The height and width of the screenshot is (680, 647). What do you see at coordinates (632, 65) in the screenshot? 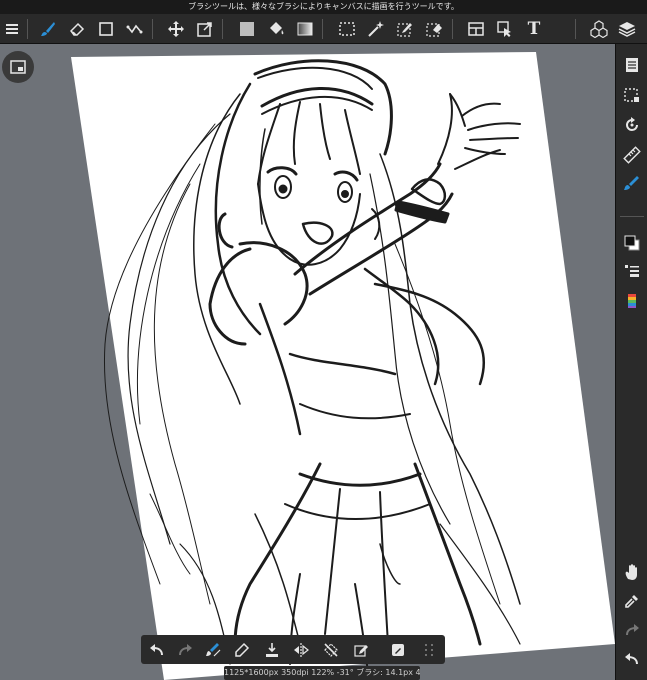
I see `document-icon` at bounding box center [632, 65].